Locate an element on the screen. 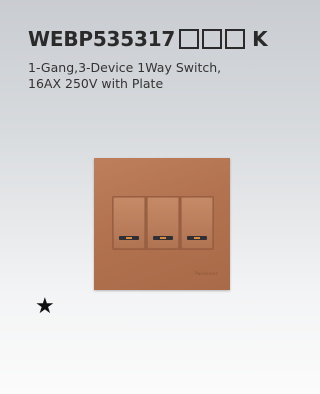 The image size is (320, 394). model-suffix: K is located at coordinates (260, 39).